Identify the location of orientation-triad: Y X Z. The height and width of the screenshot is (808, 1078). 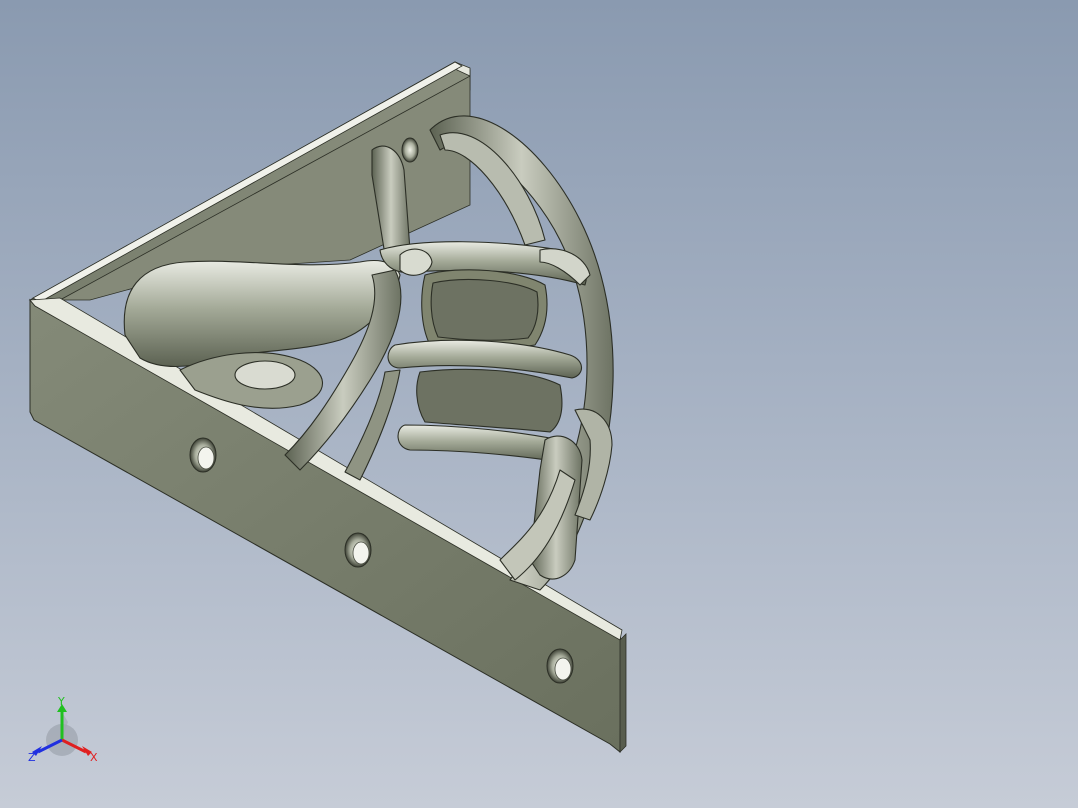
(67, 732).